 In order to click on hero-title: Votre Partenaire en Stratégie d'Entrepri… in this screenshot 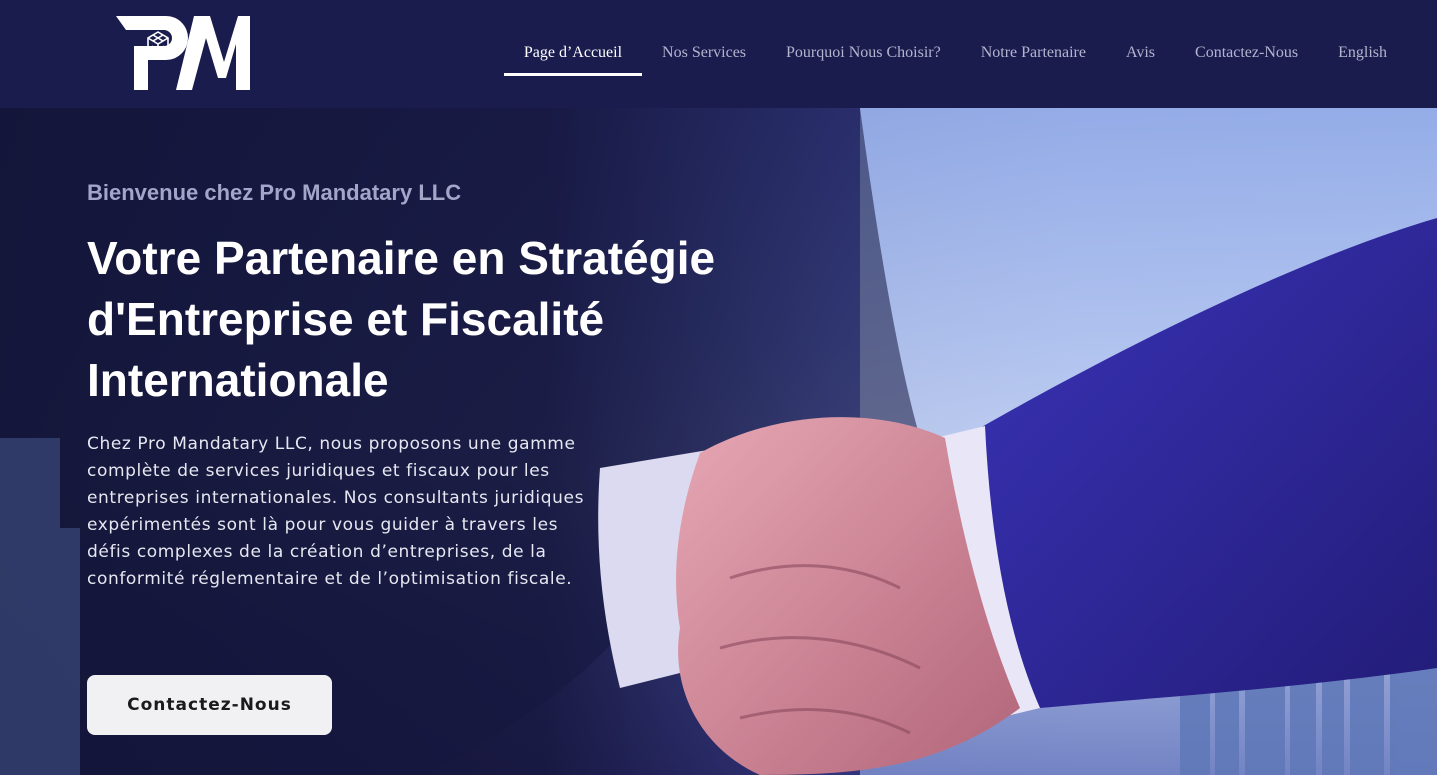, I will do `click(401, 319)`.